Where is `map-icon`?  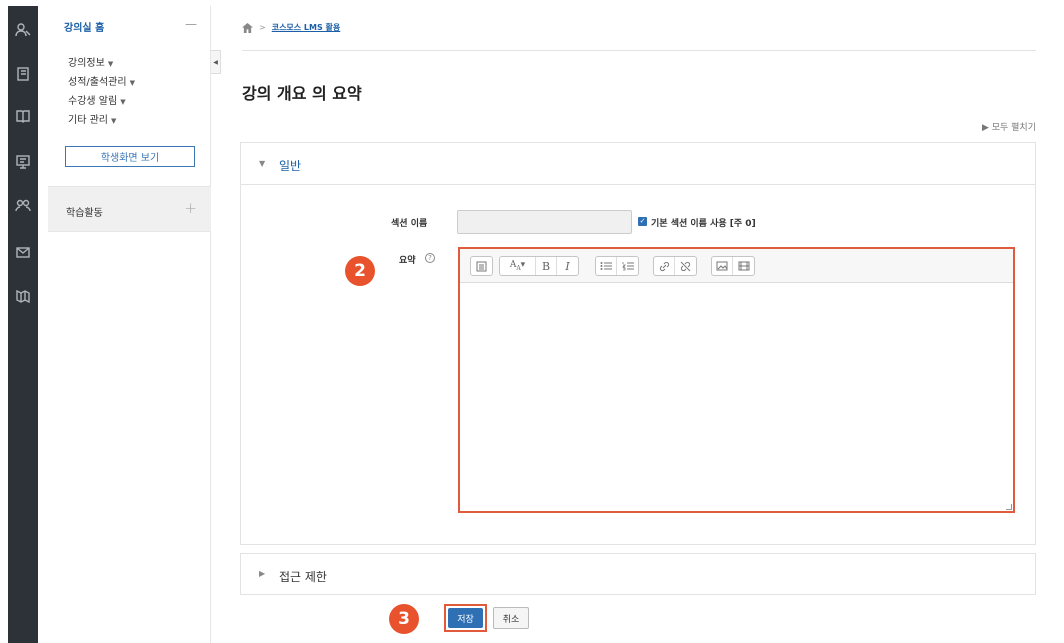 map-icon is located at coordinates (23, 296).